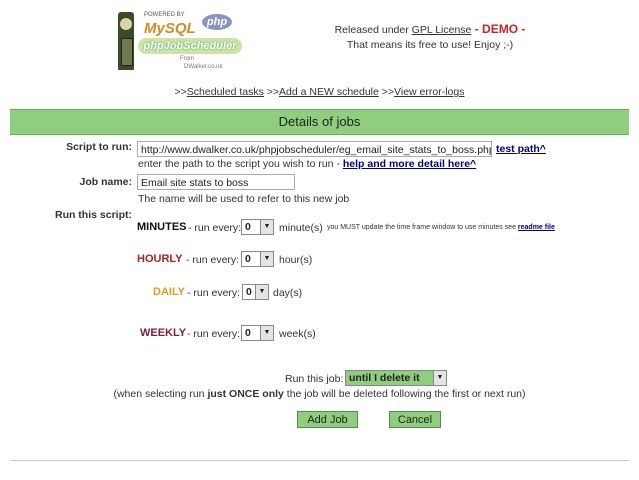  Describe the element at coordinates (248, 259) in the screenshot. I see `hourly-value: 0` at that location.